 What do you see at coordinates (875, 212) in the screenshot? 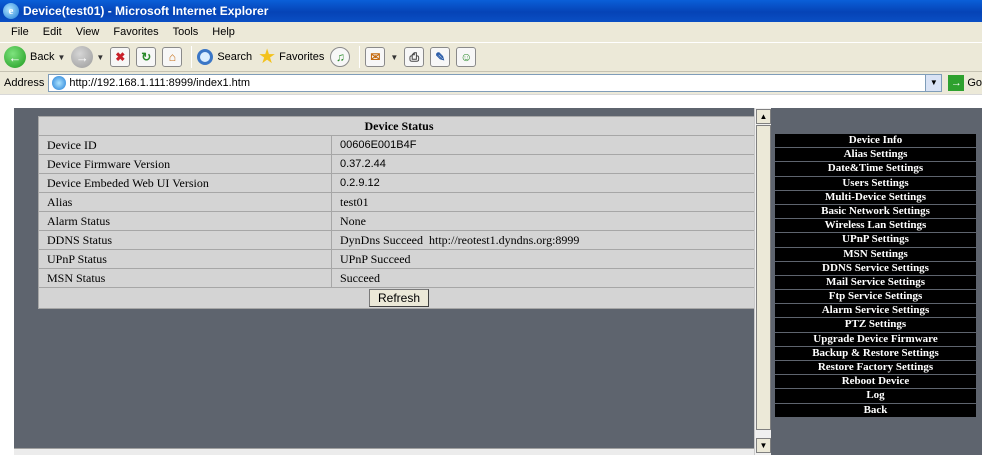
I see `menu-item-basic-network-settings: Basic Network Settings` at bounding box center [875, 212].